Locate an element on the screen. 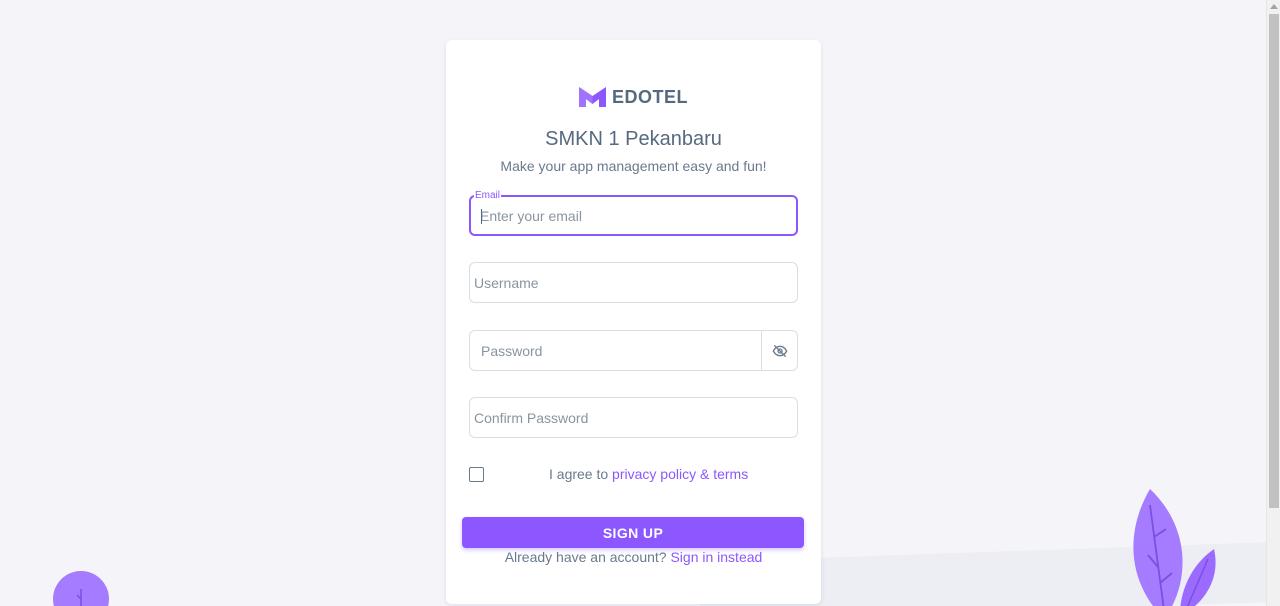 The image size is (1280, 606). confirm-password-field is located at coordinates (633, 417).